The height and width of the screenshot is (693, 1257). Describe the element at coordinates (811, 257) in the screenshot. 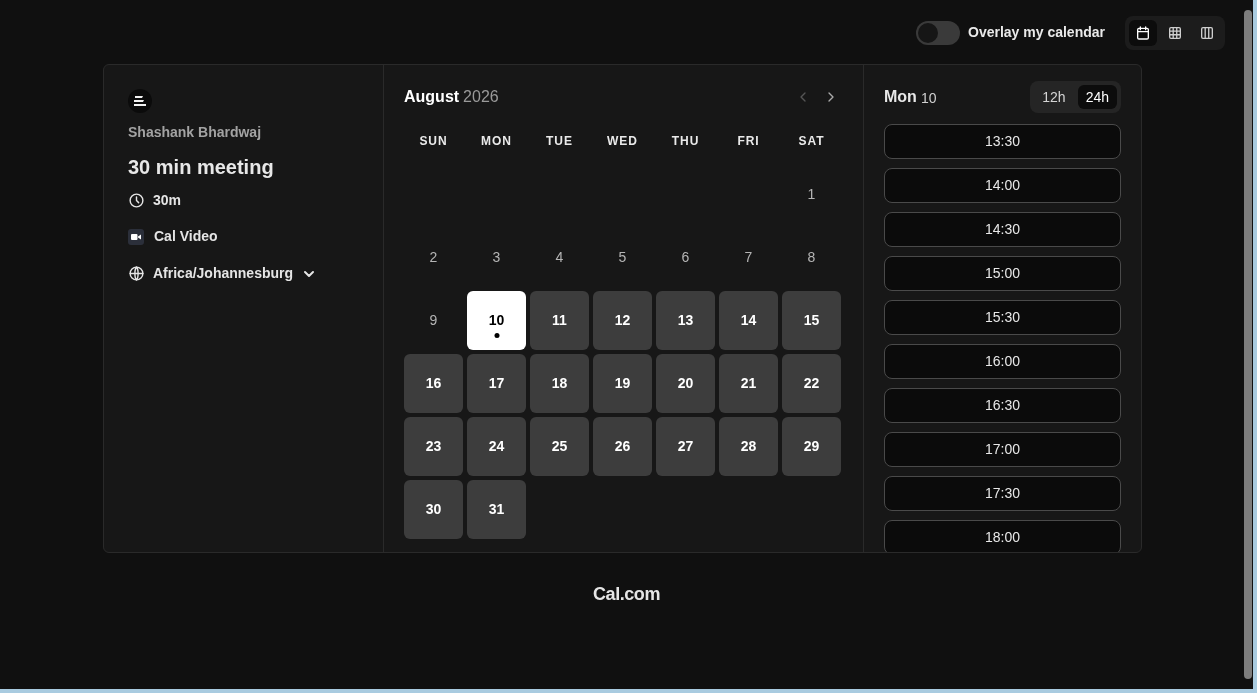

I see `day-number: 8` at that location.